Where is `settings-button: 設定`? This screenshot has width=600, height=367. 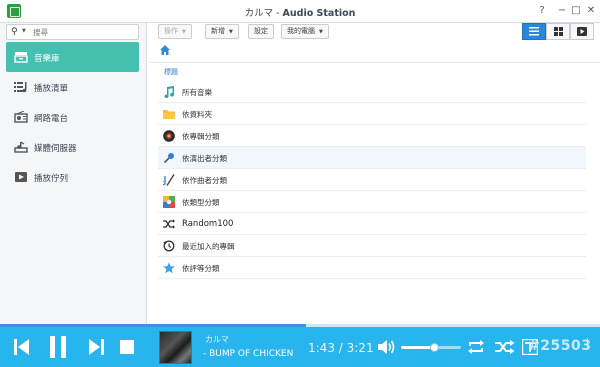
settings-button: 設定 is located at coordinates (261, 31).